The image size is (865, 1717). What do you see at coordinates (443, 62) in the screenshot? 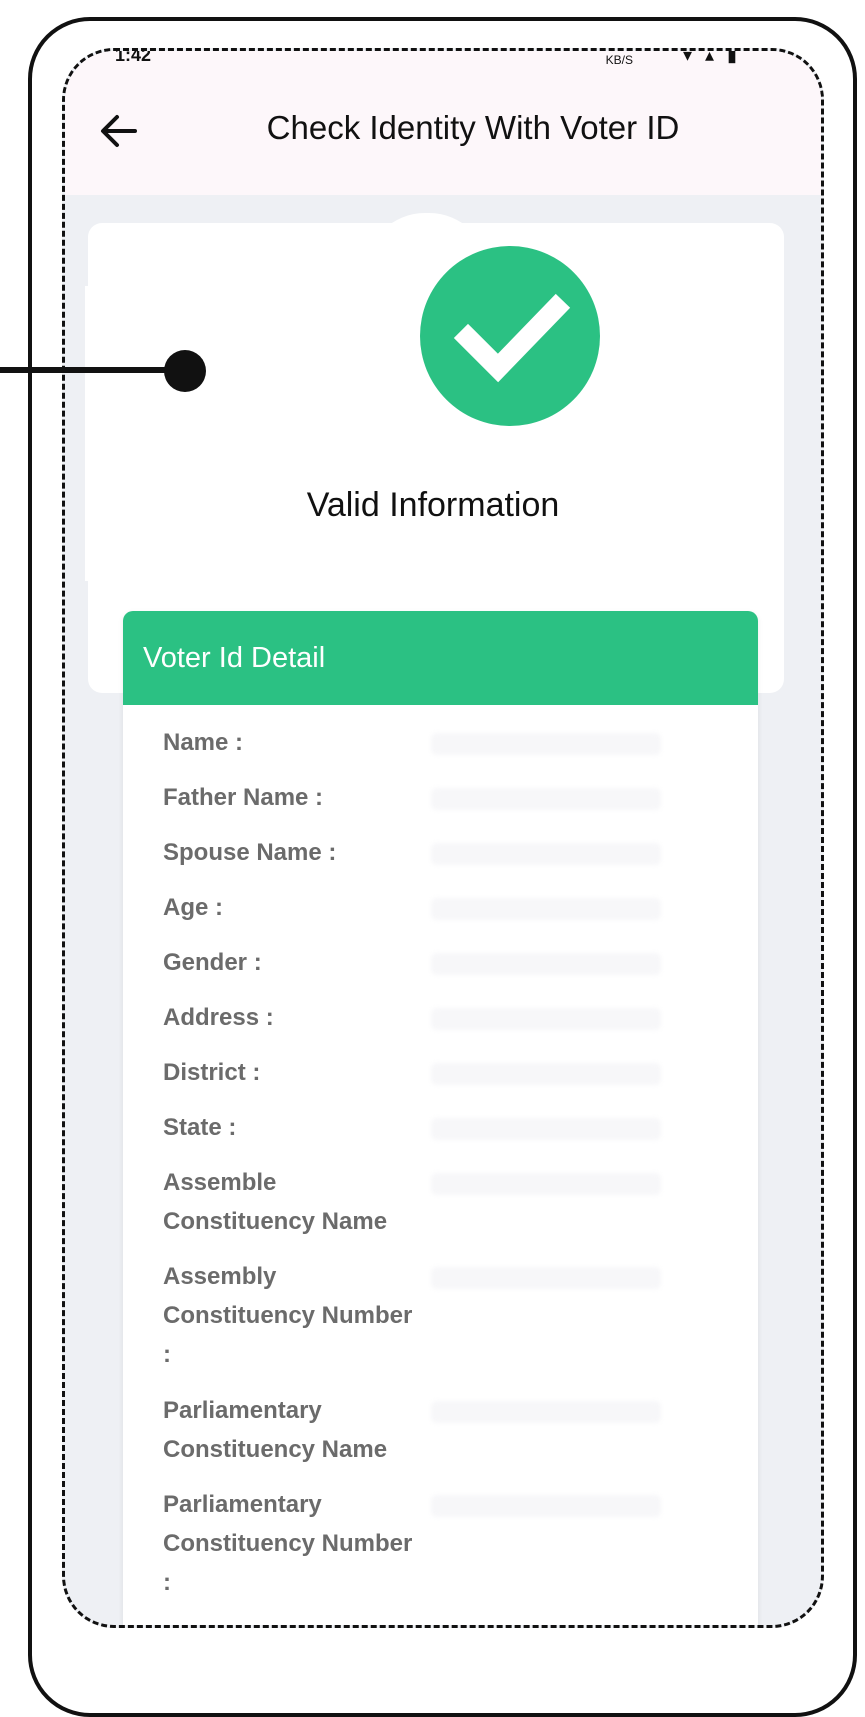
I see `status-bar: 1:42 KB/S ▾ ▴ ▮` at bounding box center [443, 62].